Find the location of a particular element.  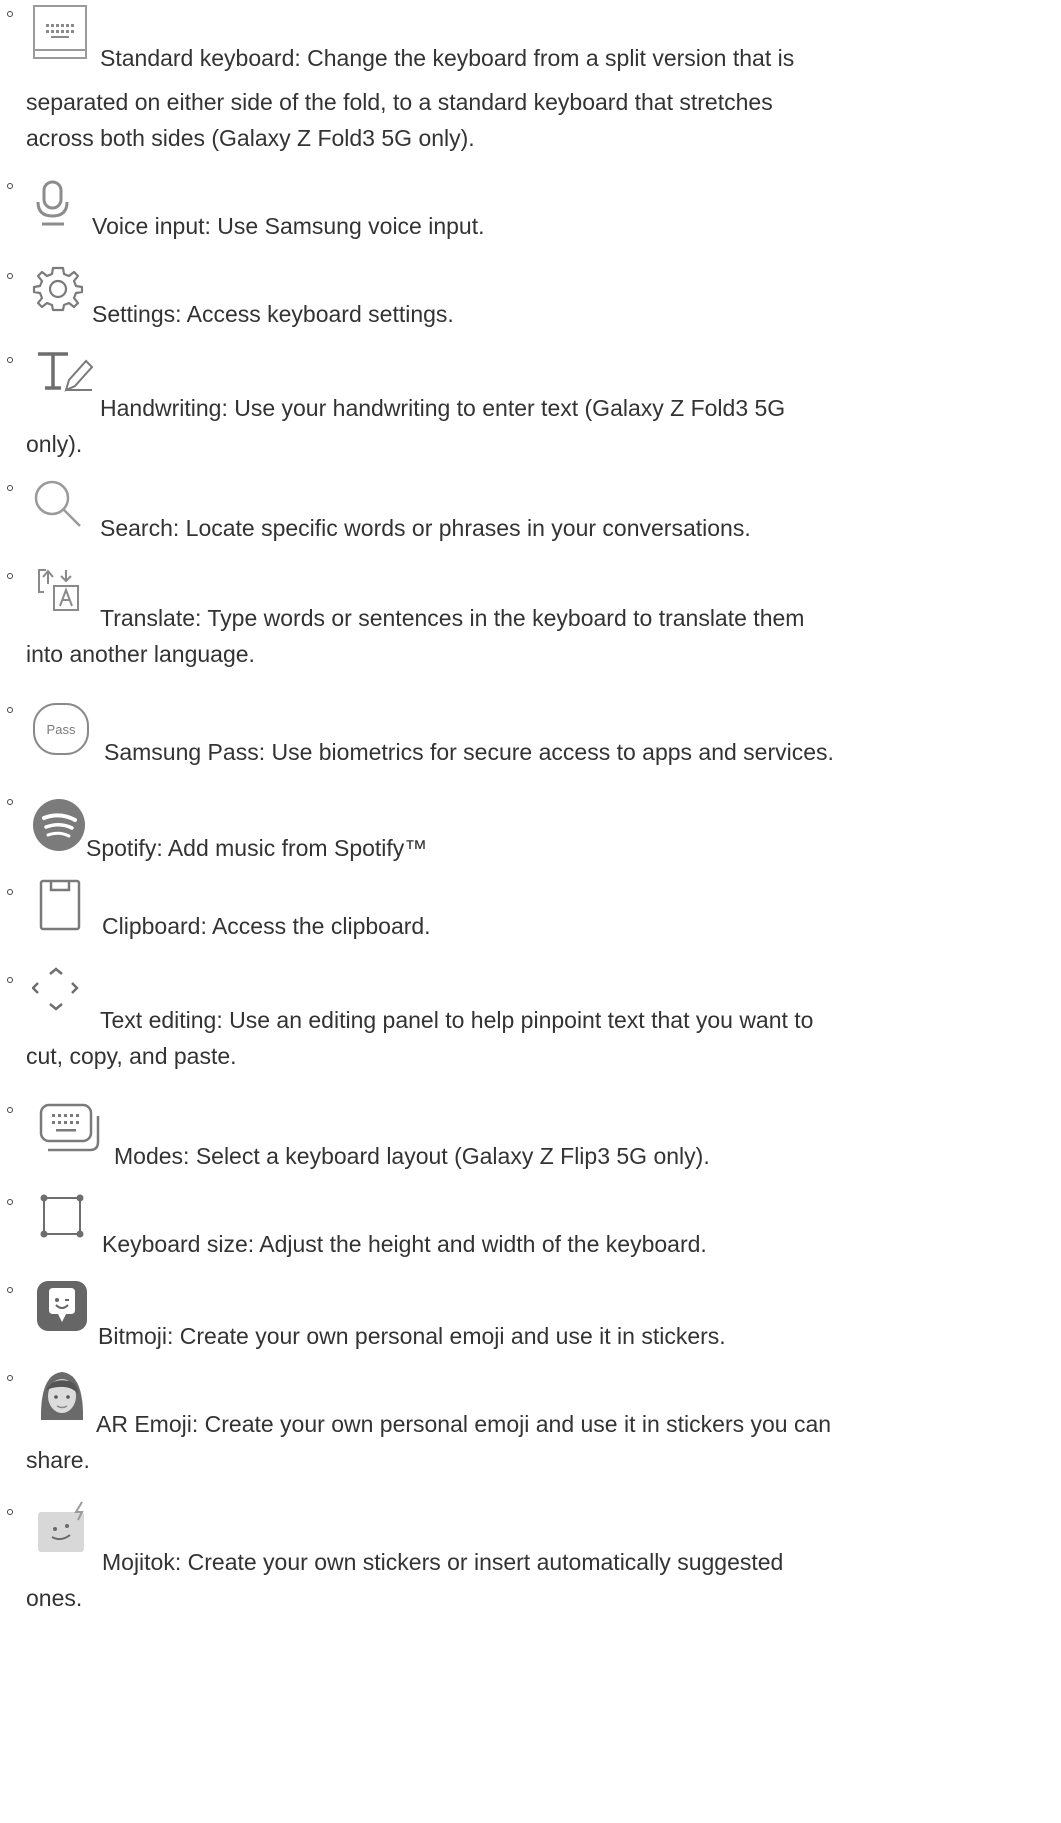

samsung-pass-icon: Pass is located at coordinates (61, 729).